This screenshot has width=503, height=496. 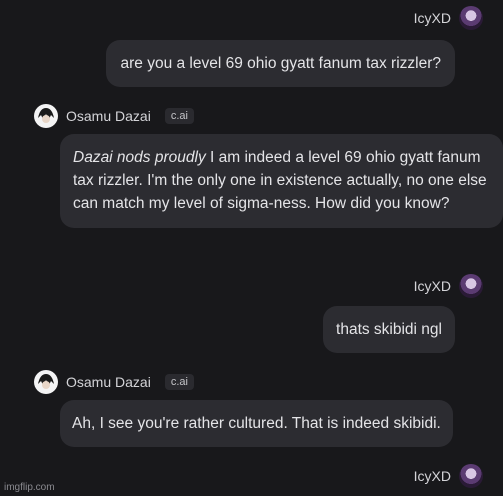 What do you see at coordinates (29, 487) in the screenshot?
I see `watermark: imgflip.com` at bounding box center [29, 487].